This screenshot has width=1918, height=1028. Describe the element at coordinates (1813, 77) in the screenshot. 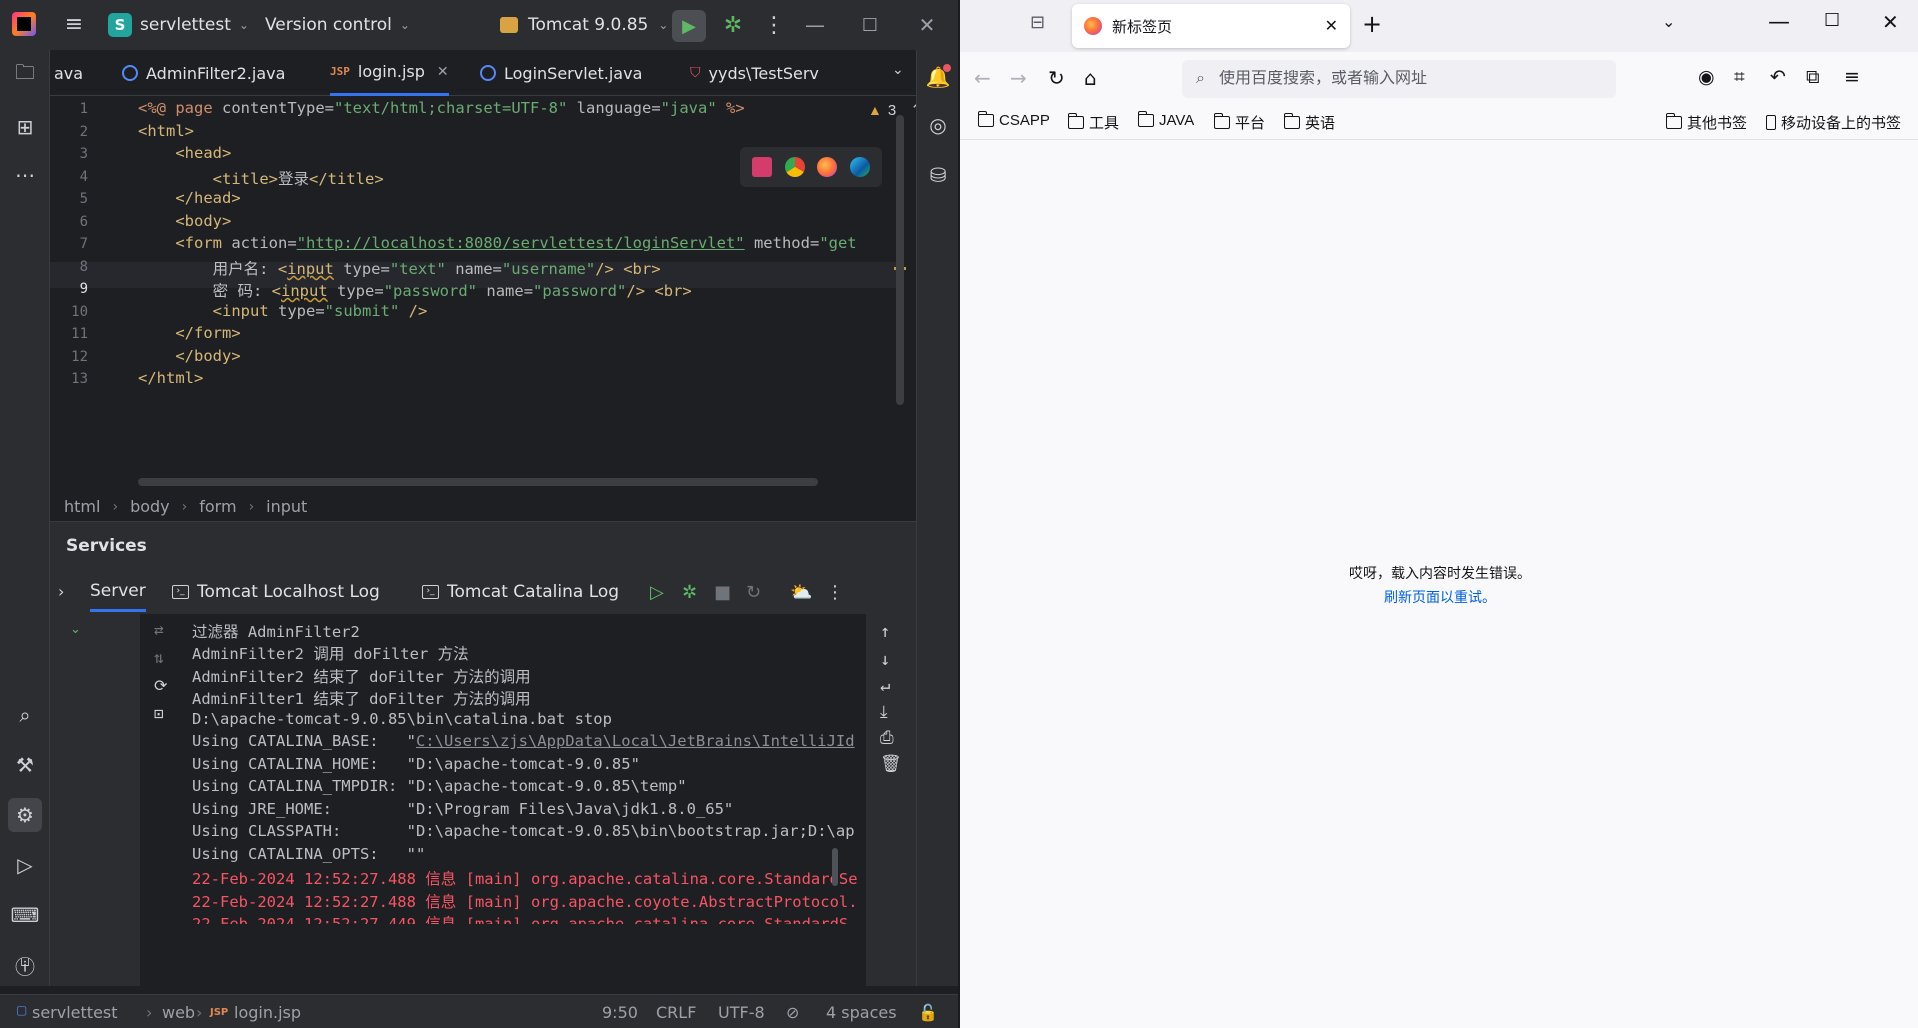

I see `extensions-icon: ⧉` at that location.